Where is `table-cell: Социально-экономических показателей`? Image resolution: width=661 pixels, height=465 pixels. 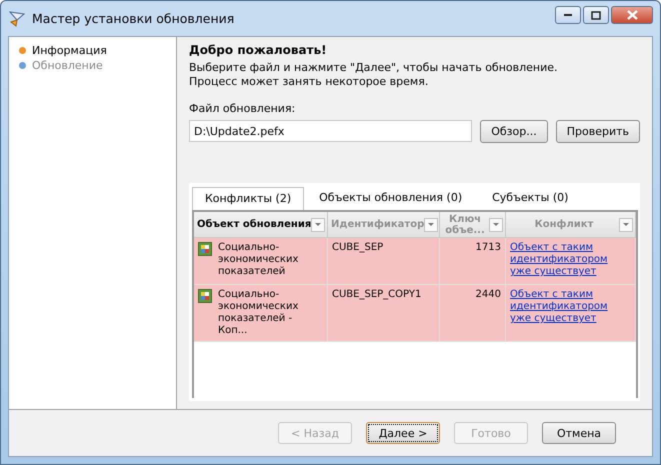
table-cell: Социально-экономических показателей is located at coordinates (261, 261).